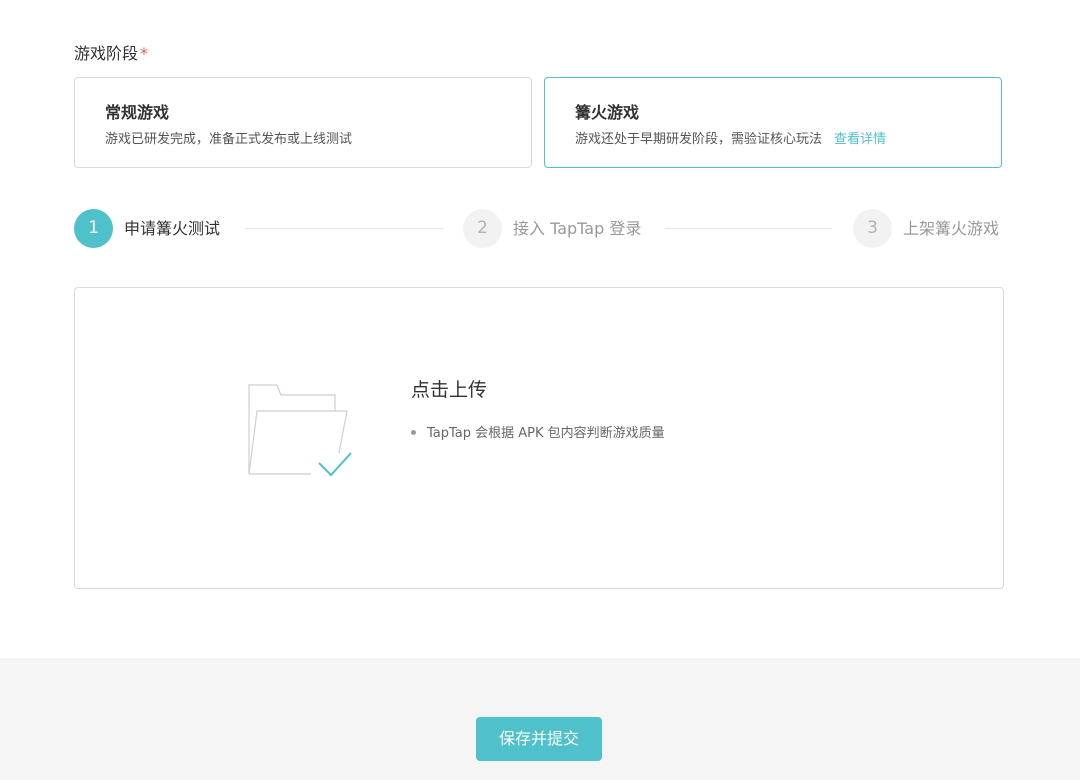 Image resolution: width=1080 pixels, height=780 pixels. I want to click on step-2-label: 接入 TapTap 登录, so click(577, 228).